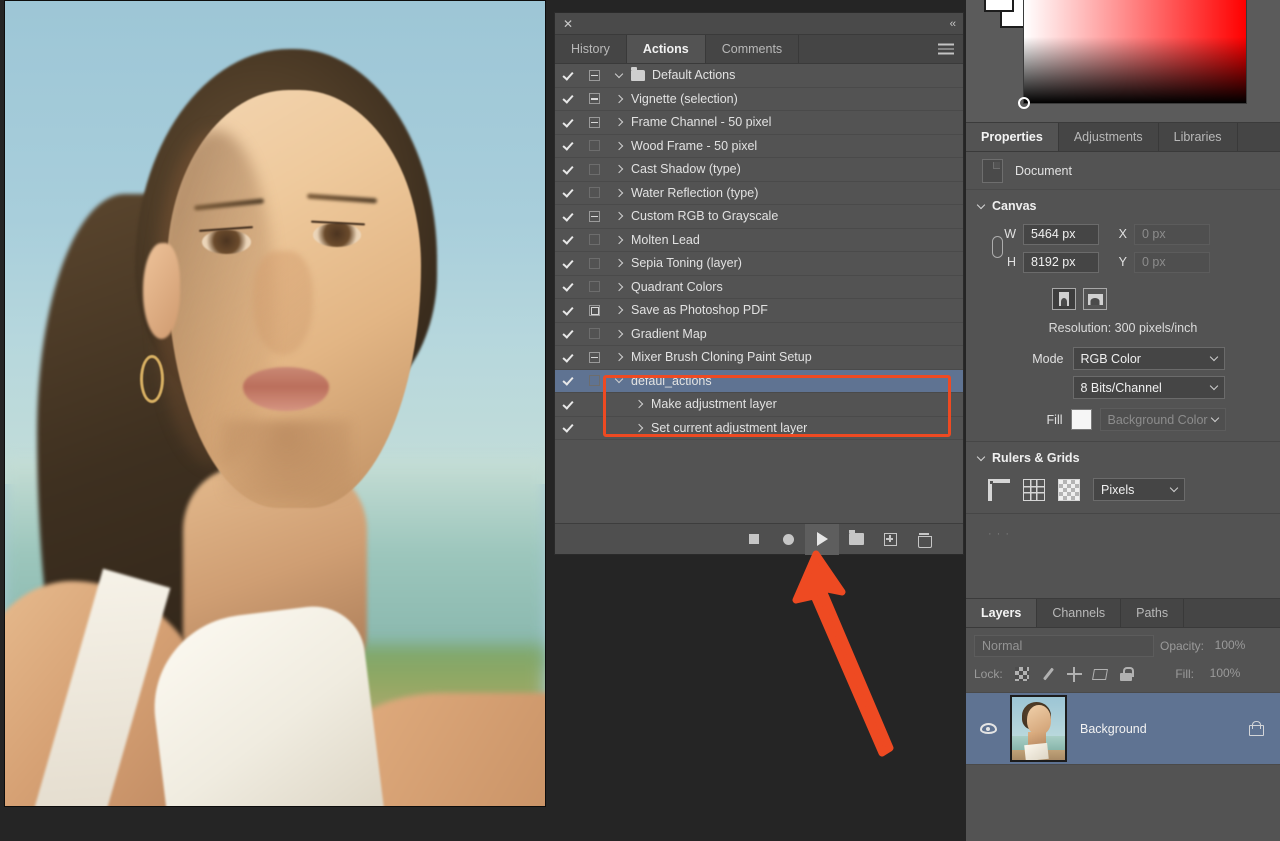 Image resolution: width=1280 pixels, height=841 pixels. What do you see at coordinates (1061, 234) in the screenshot?
I see `width-input: 5464 px` at bounding box center [1061, 234].